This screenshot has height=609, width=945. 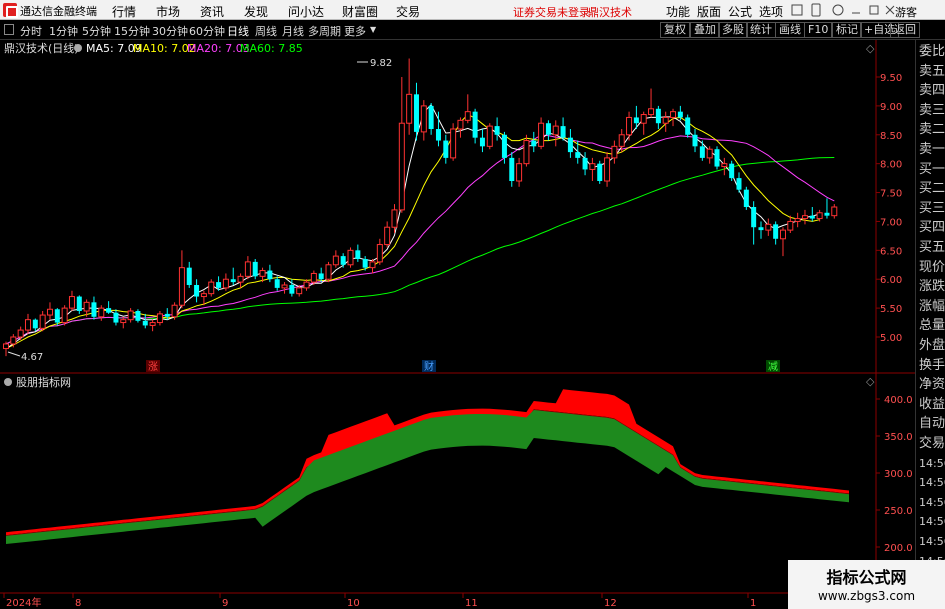 I want to click on menu-item-news: 资讯, so click(x=212, y=11).